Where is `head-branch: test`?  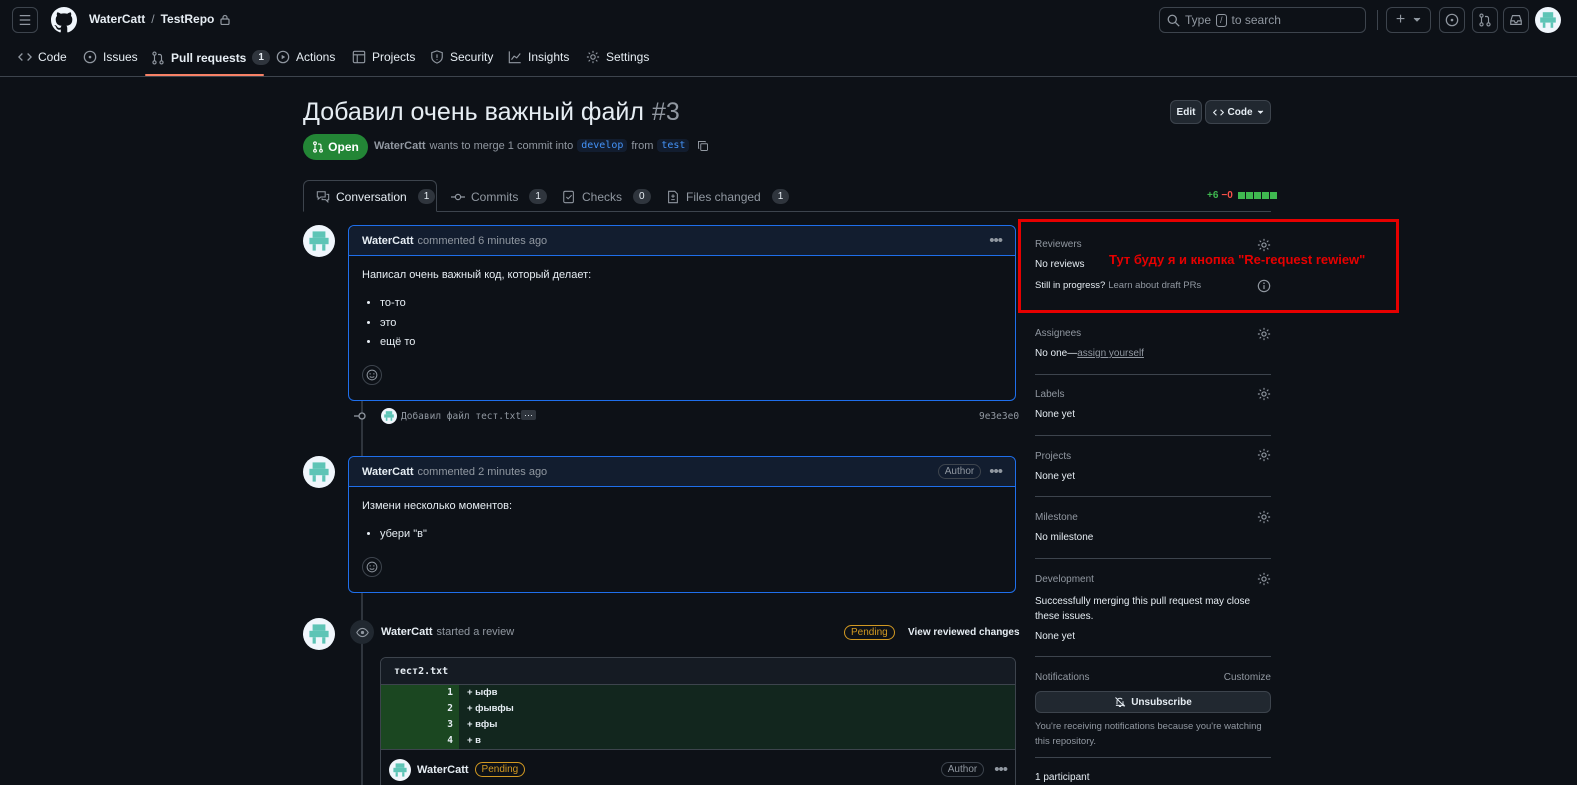 head-branch: test is located at coordinates (673, 145).